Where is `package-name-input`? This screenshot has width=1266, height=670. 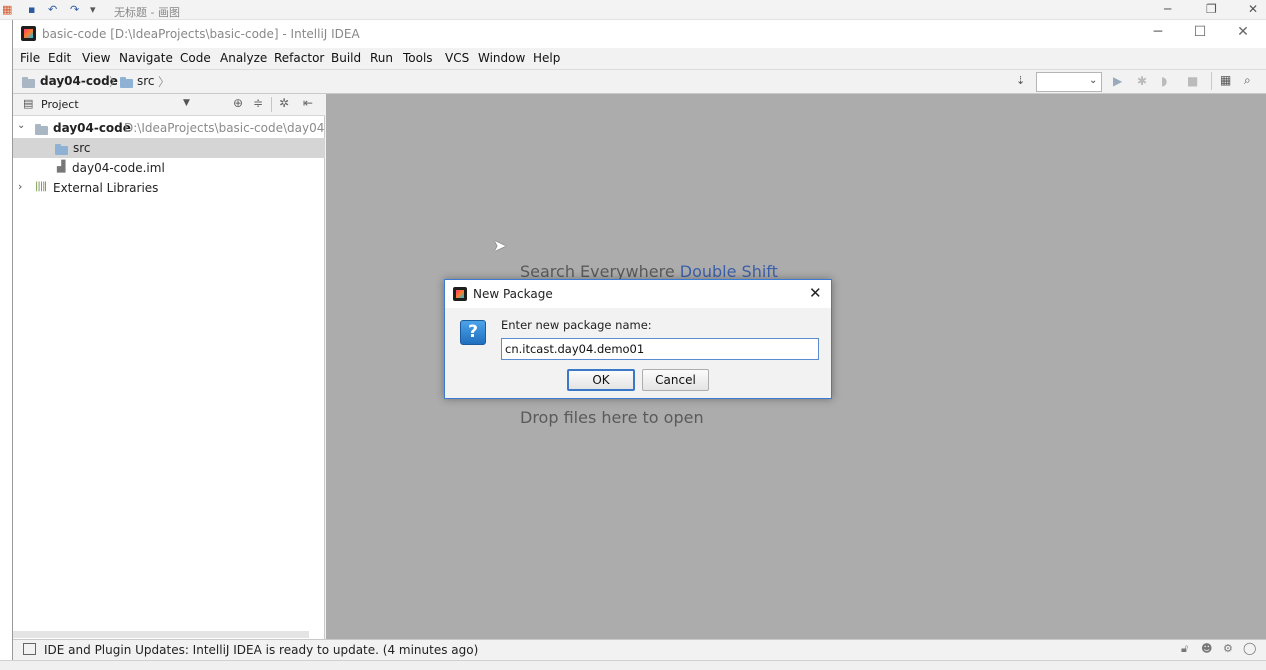
package-name-input is located at coordinates (660, 349).